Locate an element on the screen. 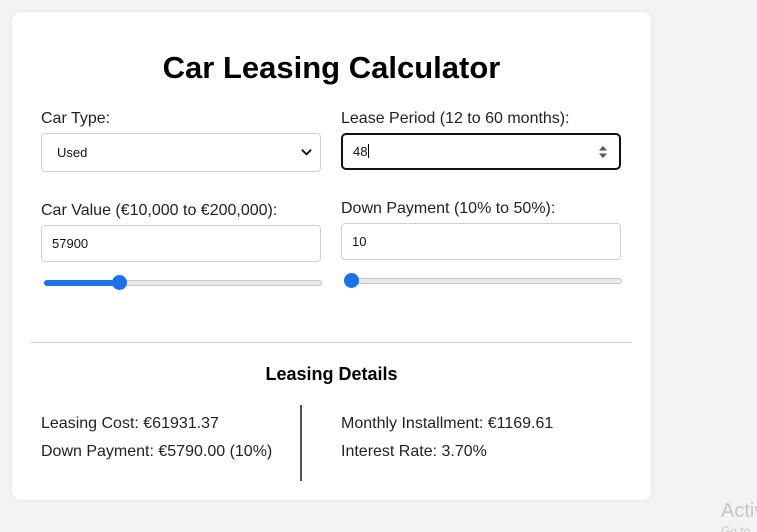  text-caret is located at coordinates (369, 151).